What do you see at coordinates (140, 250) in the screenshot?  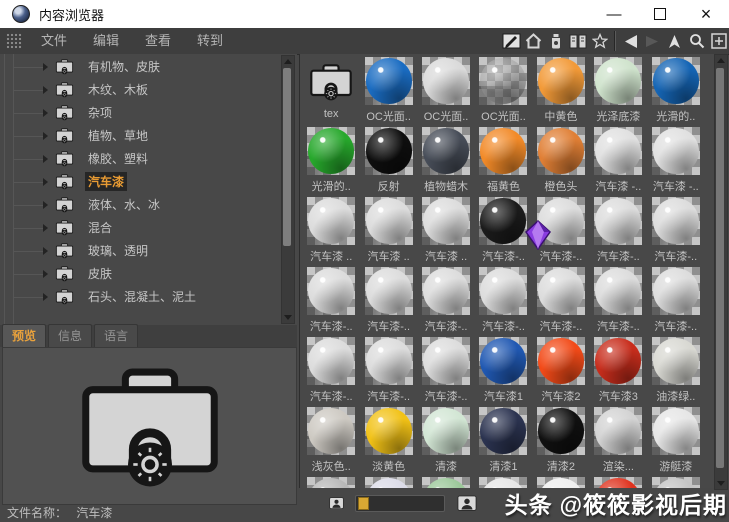 I see `tree-item-8: 玻璃、透明` at bounding box center [140, 250].